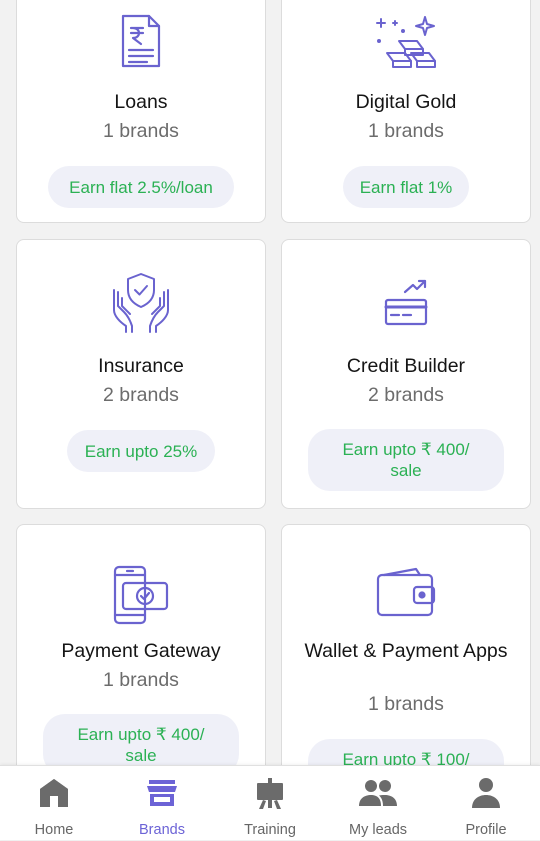  I want to click on category-card-digital-gold: Digital Gold 1 brands Earn flat 1%, so click(406, 111).